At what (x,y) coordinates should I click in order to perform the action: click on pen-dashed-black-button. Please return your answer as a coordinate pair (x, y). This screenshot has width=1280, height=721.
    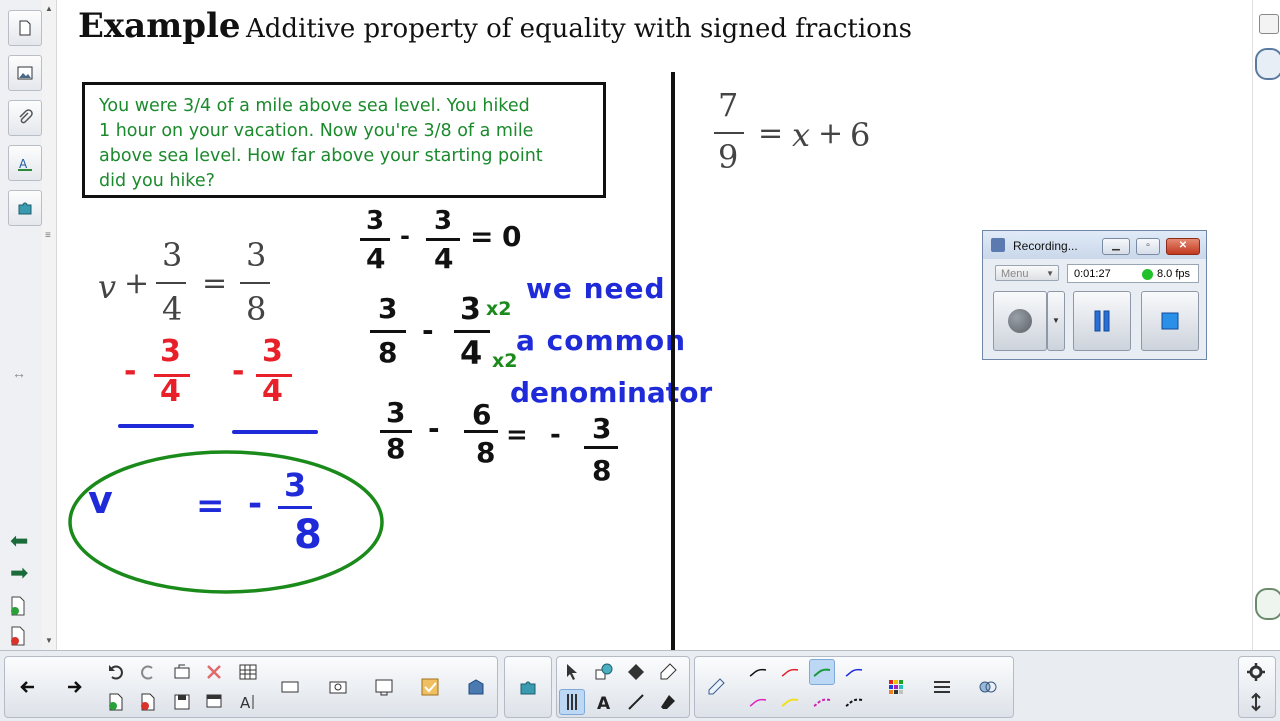
    Looking at the image, I should click on (854, 702).